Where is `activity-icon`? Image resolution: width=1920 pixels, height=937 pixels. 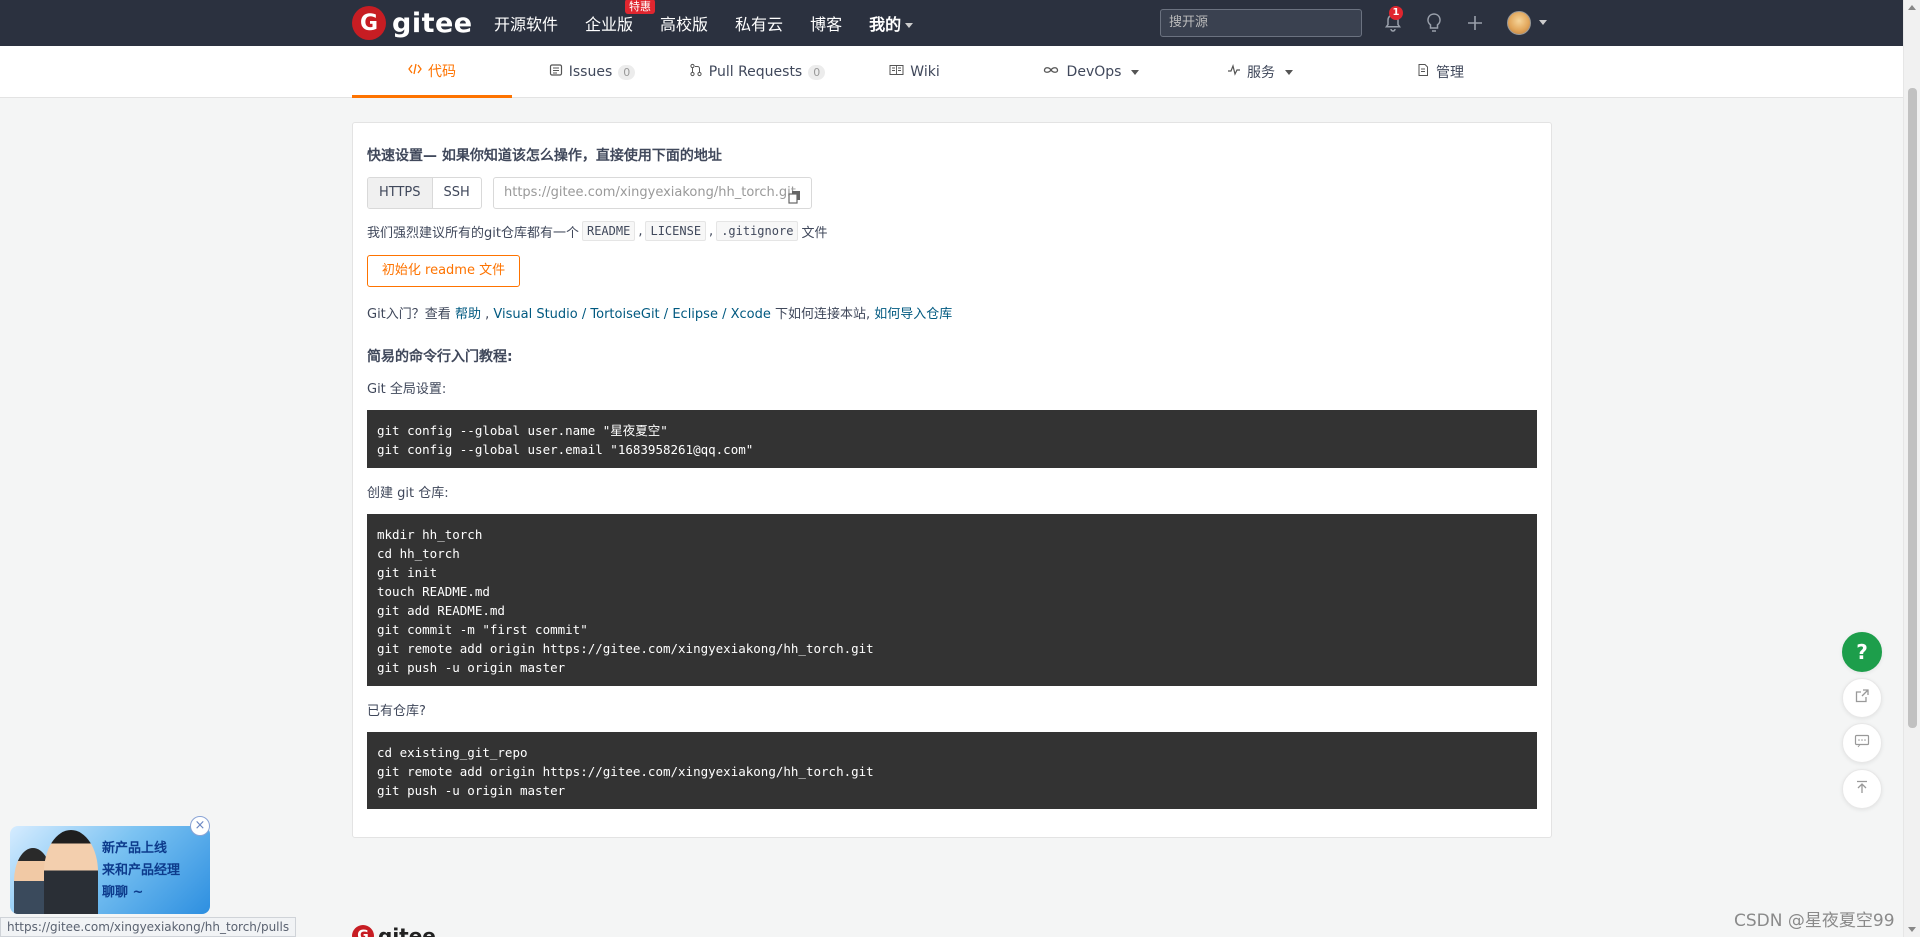
activity-icon is located at coordinates (1234, 72).